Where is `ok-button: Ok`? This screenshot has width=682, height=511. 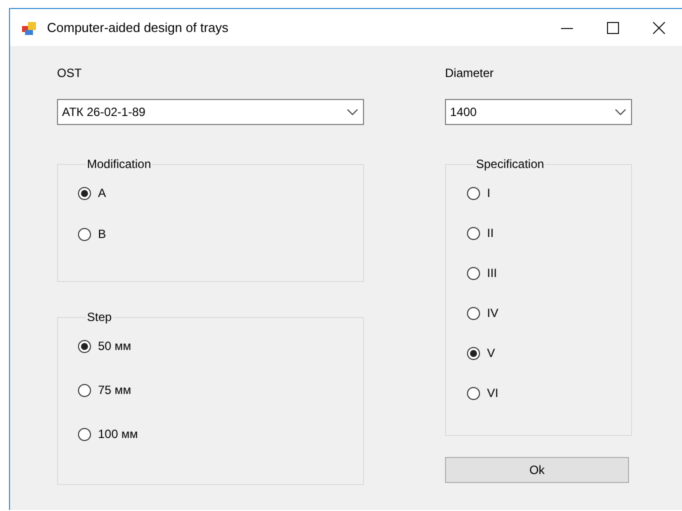
ok-button: Ok is located at coordinates (537, 470).